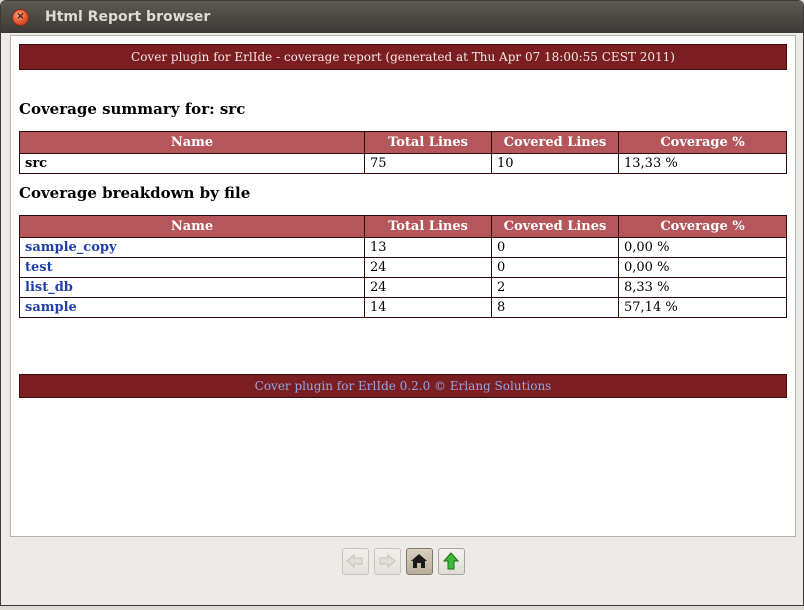 This screenshot has width=804, height=610. I want to click on back-button, so click(355, 561).